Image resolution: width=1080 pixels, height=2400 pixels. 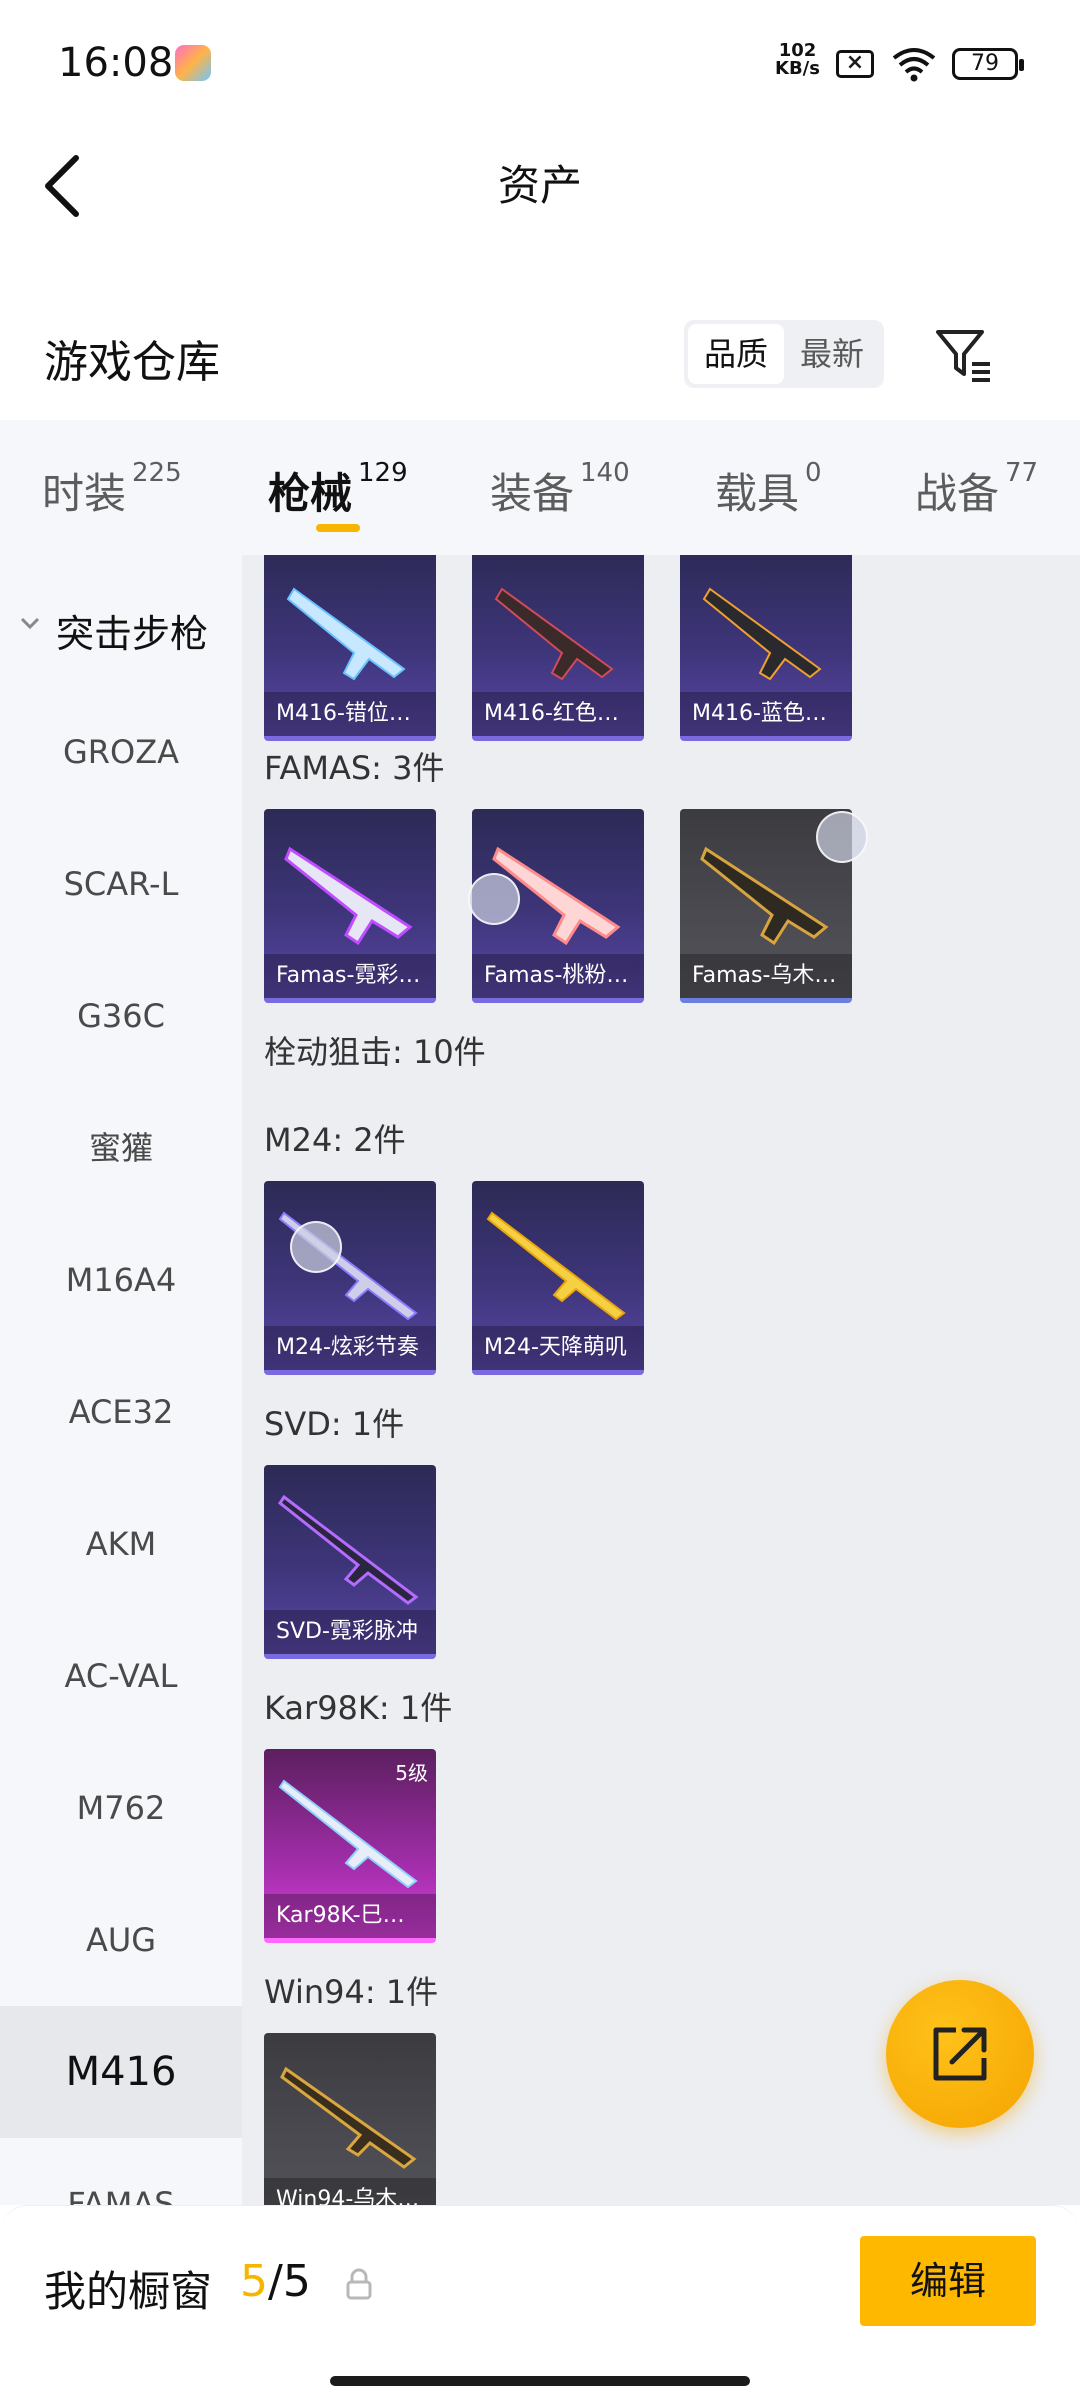 I want to click on network-speed: 102 KB/s, so click(x=797, y=60).